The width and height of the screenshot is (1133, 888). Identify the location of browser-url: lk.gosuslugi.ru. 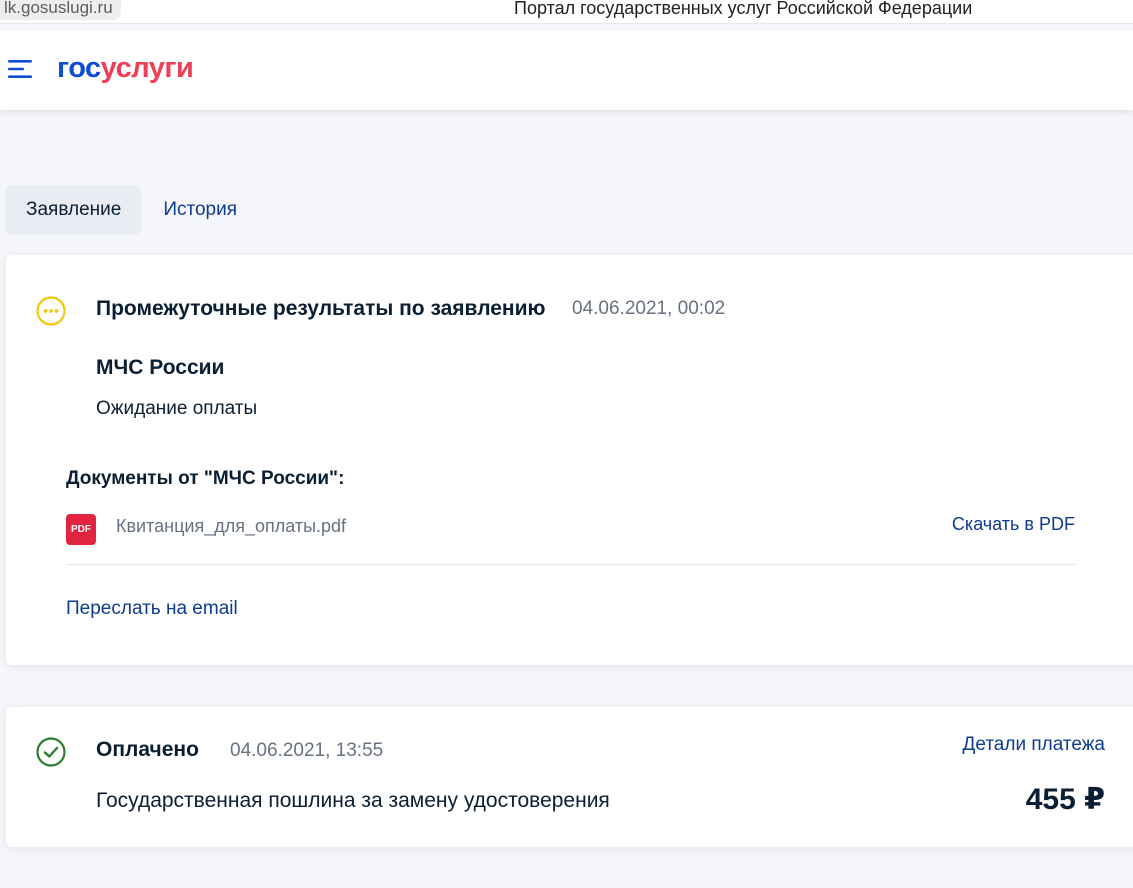
(60, 10).